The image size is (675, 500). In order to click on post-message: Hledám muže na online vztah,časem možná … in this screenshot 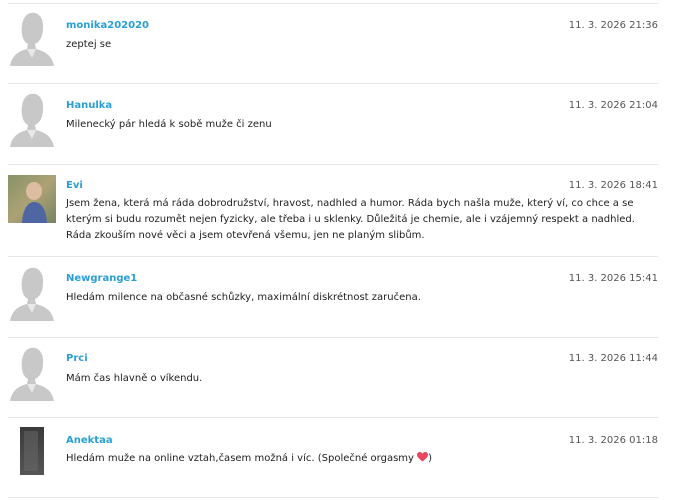, I will do `click(362, 459)`.